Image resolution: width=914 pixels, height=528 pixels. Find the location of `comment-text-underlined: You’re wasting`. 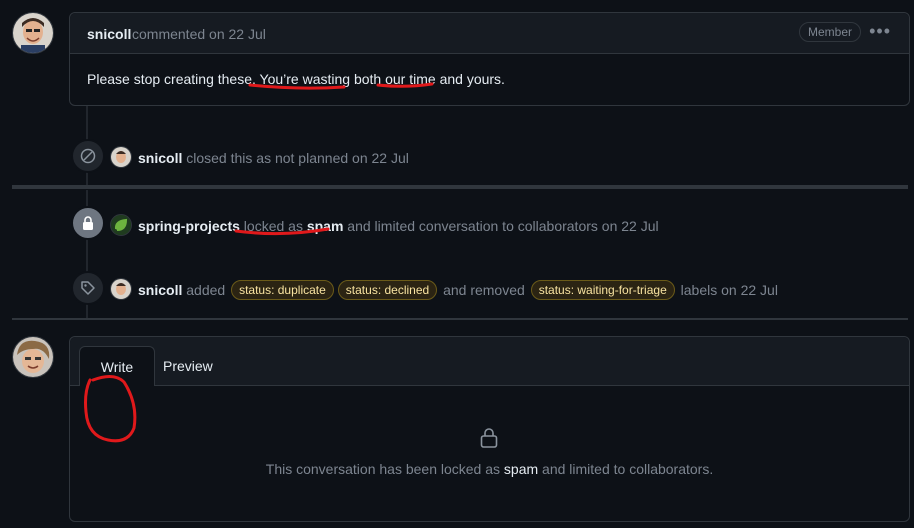

comment-text-underlined: You’re wasting is located at coordinates (305, 79).